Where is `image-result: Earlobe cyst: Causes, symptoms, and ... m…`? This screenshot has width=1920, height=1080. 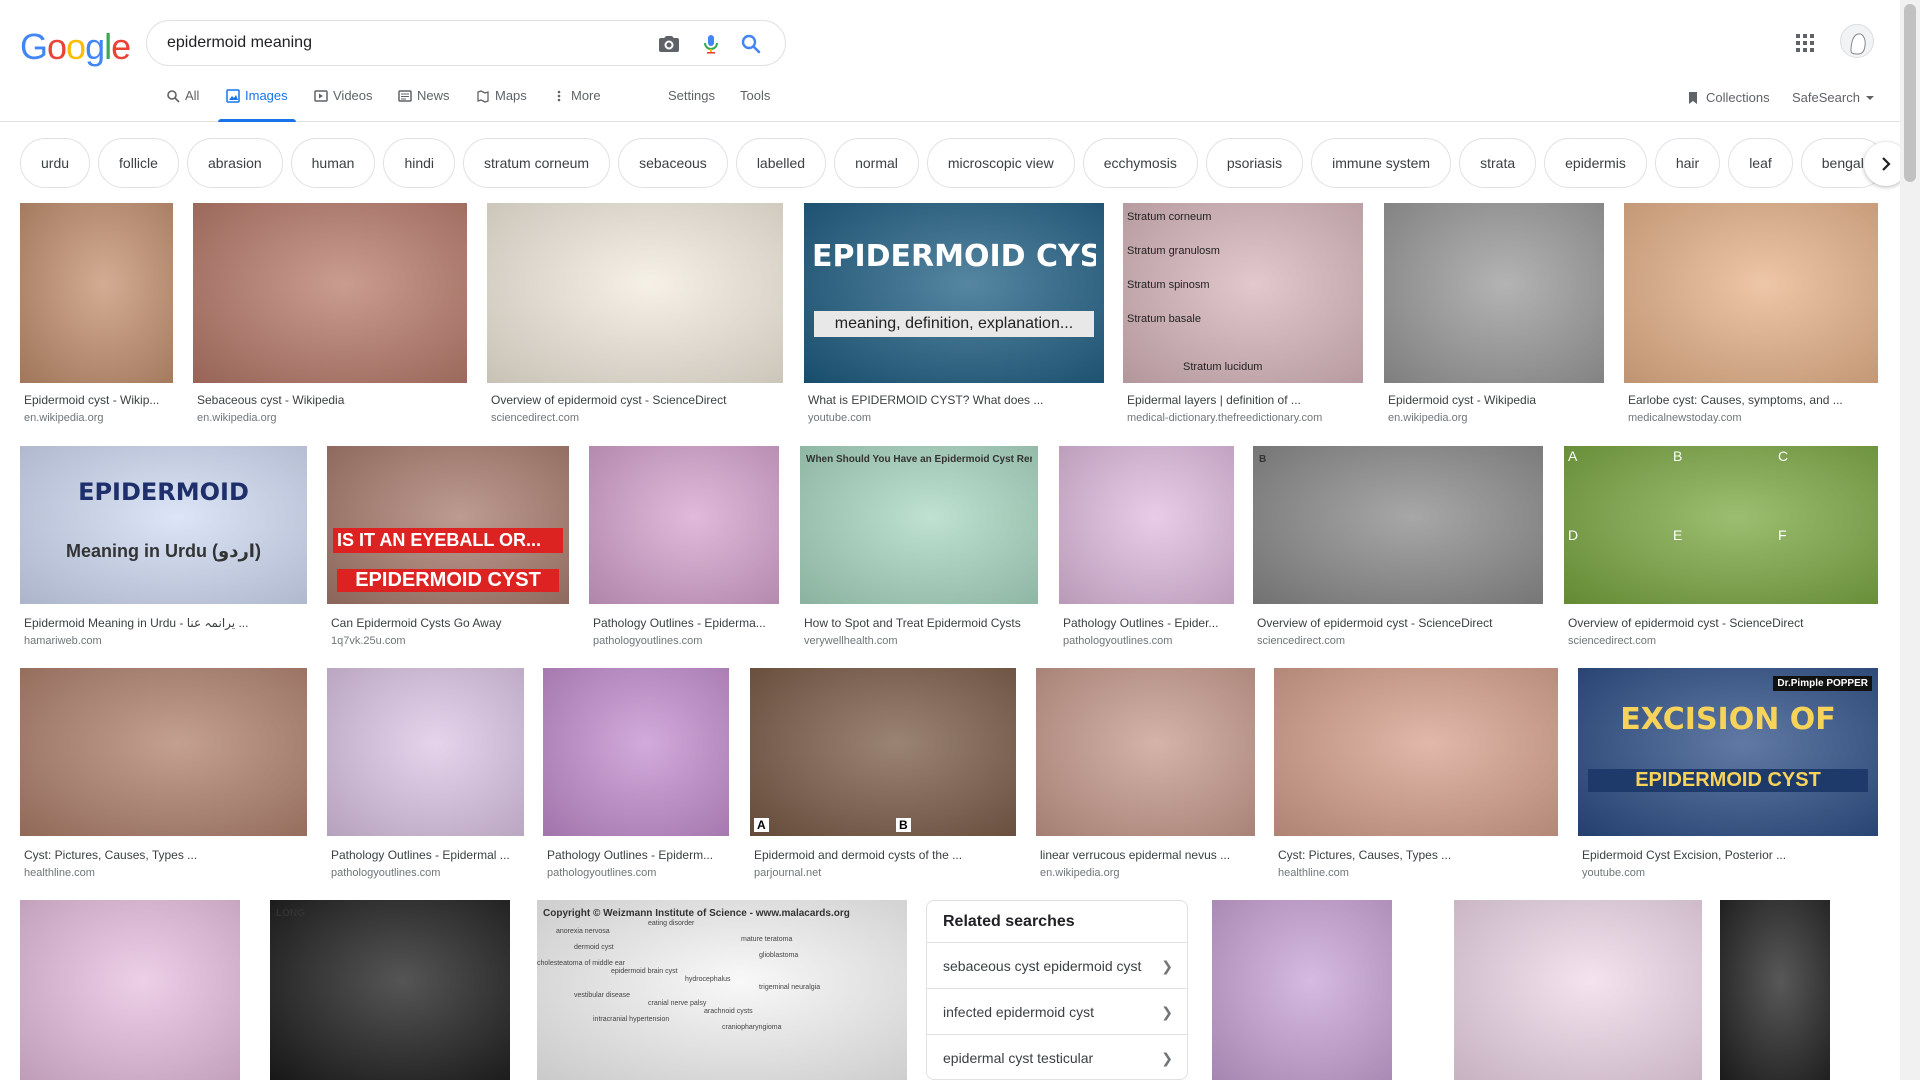
image-result: Earlobe cyst: Causes, symptoms, and ... m… is located at coordinates (1751, 313).